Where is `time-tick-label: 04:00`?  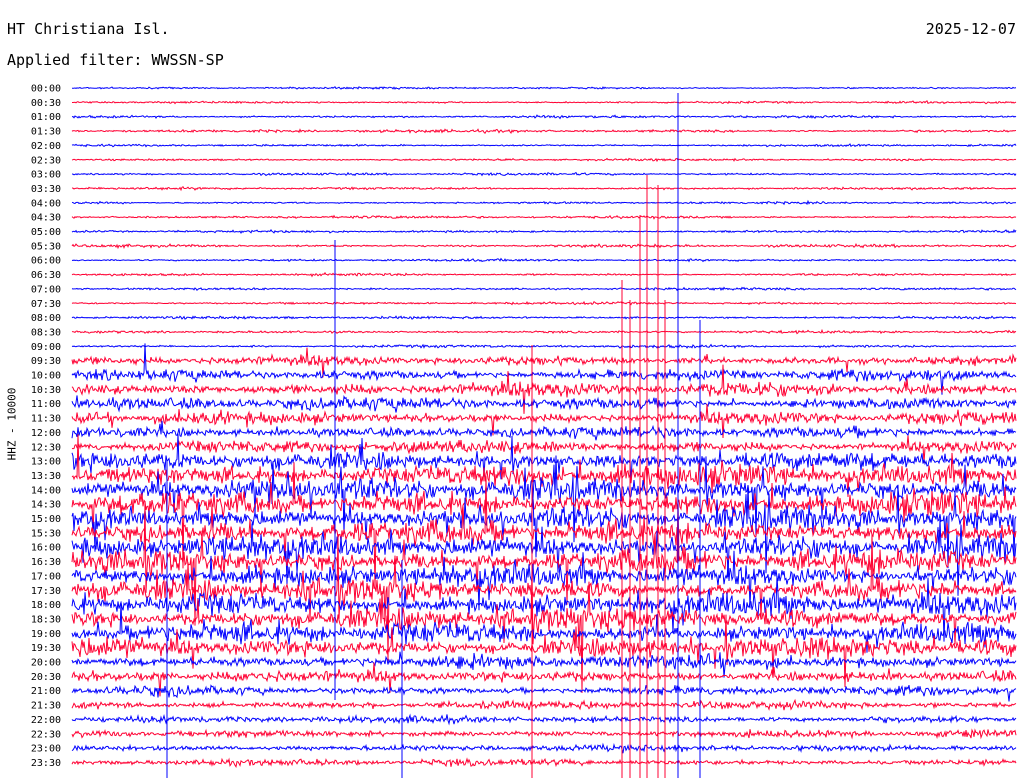 time-tick-label: 04:00 is located at coordinates (46, 203).